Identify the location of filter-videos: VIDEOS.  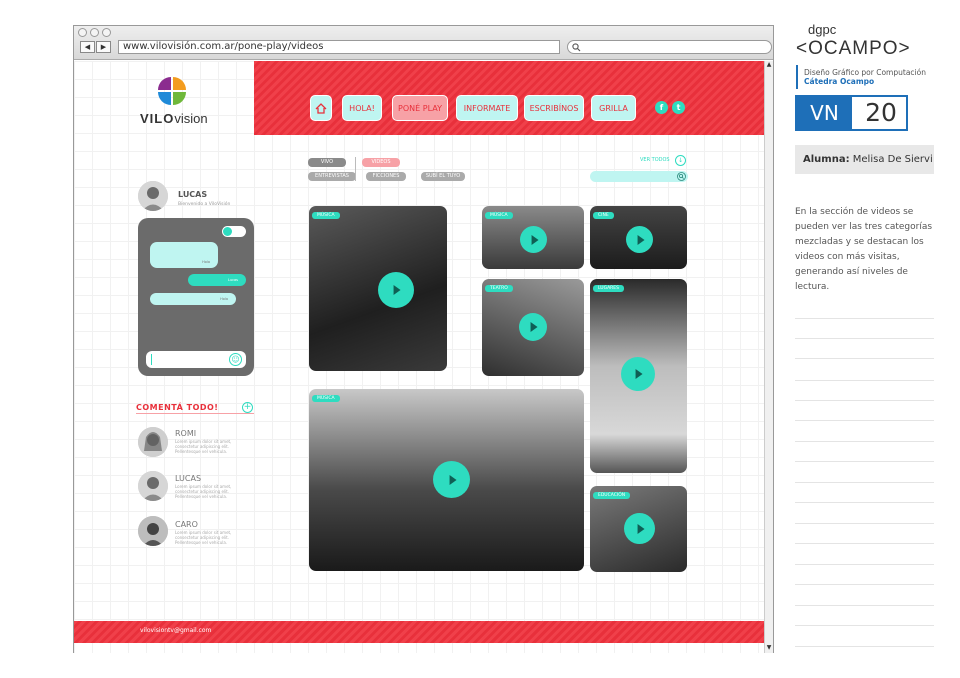
(381, 162).